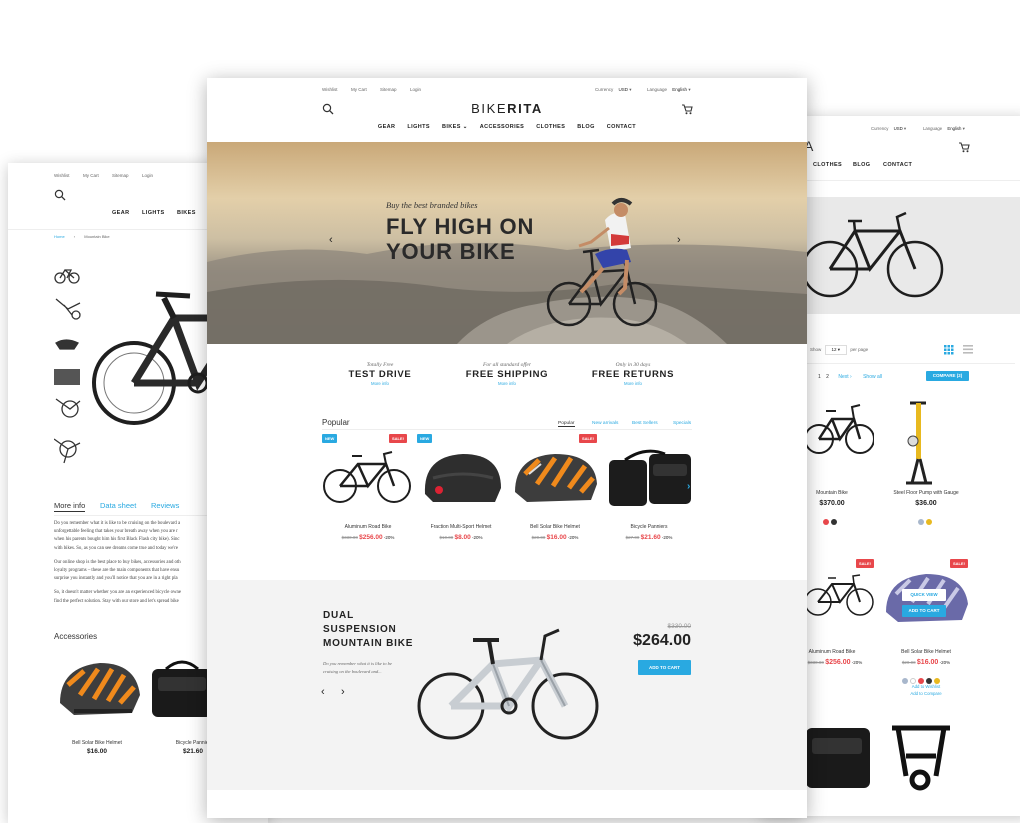 This screenshot has height=823, width=1020. What do you see at coordinates (371, 537) in the screenshot?
I see `sale-price: $256.00` at bounding box center [371, 537].